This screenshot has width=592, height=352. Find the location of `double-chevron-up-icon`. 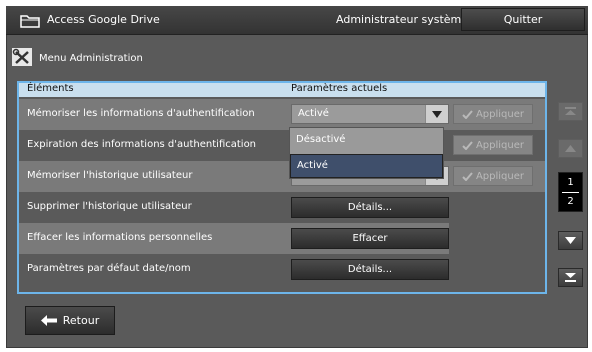

double-chevron-up-icon is located at coordinates (570, 111).